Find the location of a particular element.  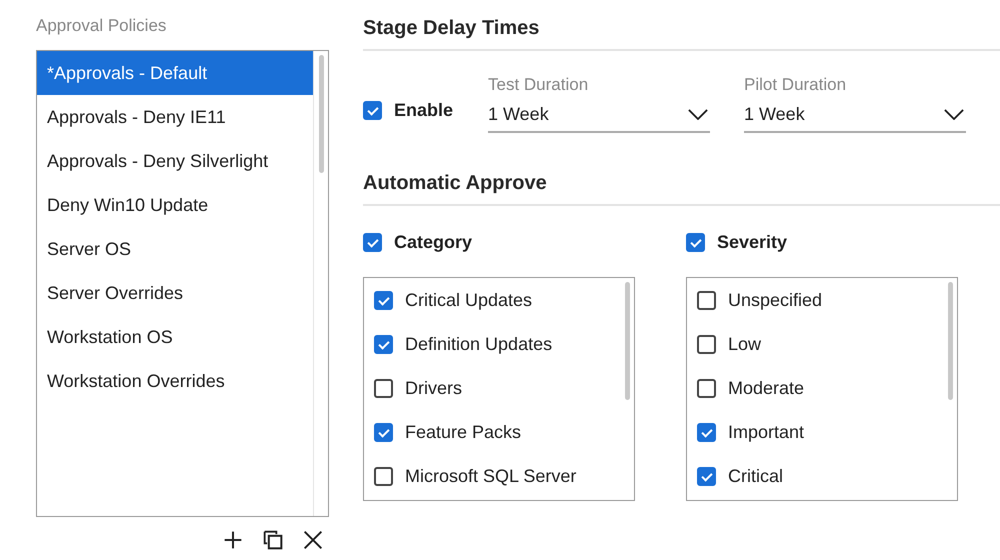

policy-item: *Approvals - Default is located at coordinates (175, 73).